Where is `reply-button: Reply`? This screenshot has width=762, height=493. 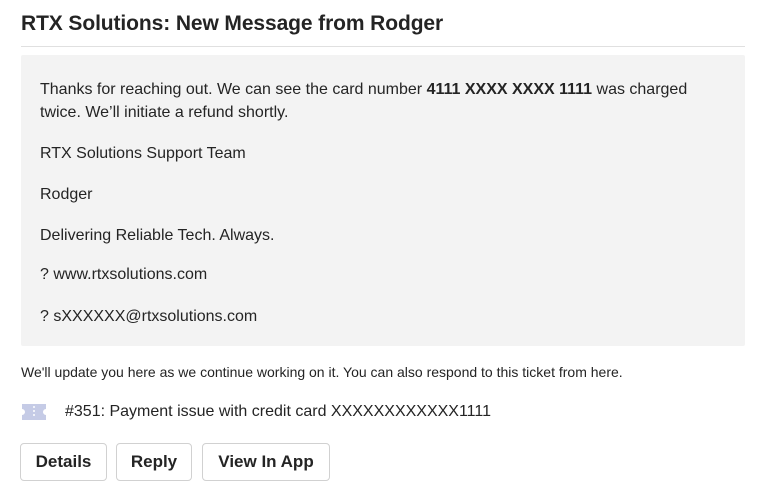 reply-button: Reply is located at coordinates (154, 462).